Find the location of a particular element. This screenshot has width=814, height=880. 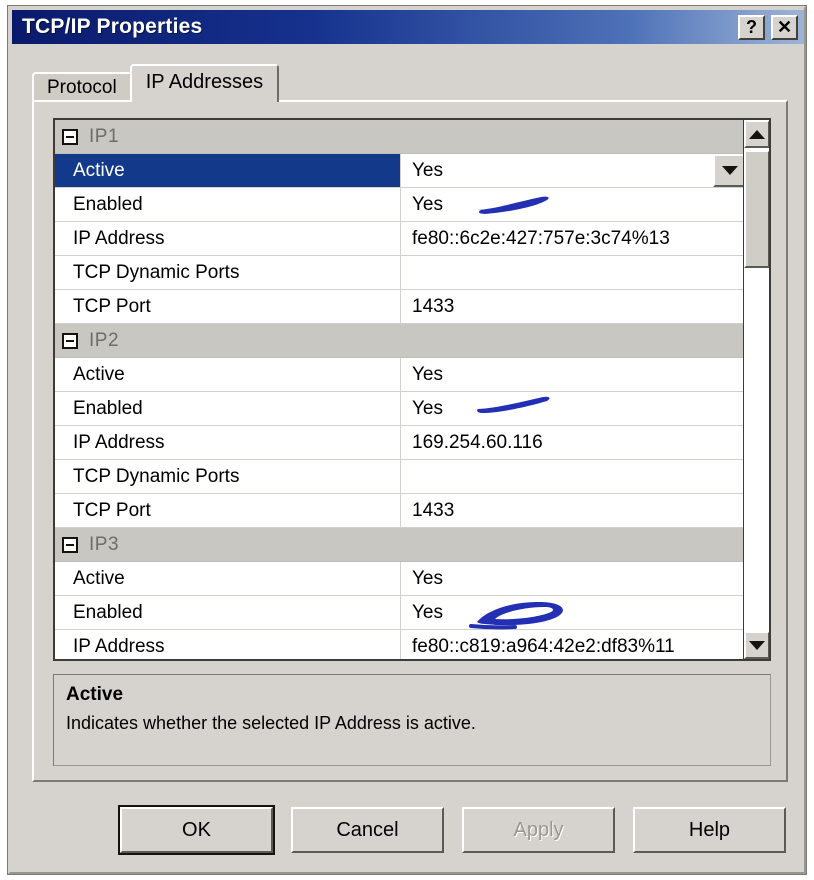

row-value: 169.254.60.116 is located at coordinates (477, 442).